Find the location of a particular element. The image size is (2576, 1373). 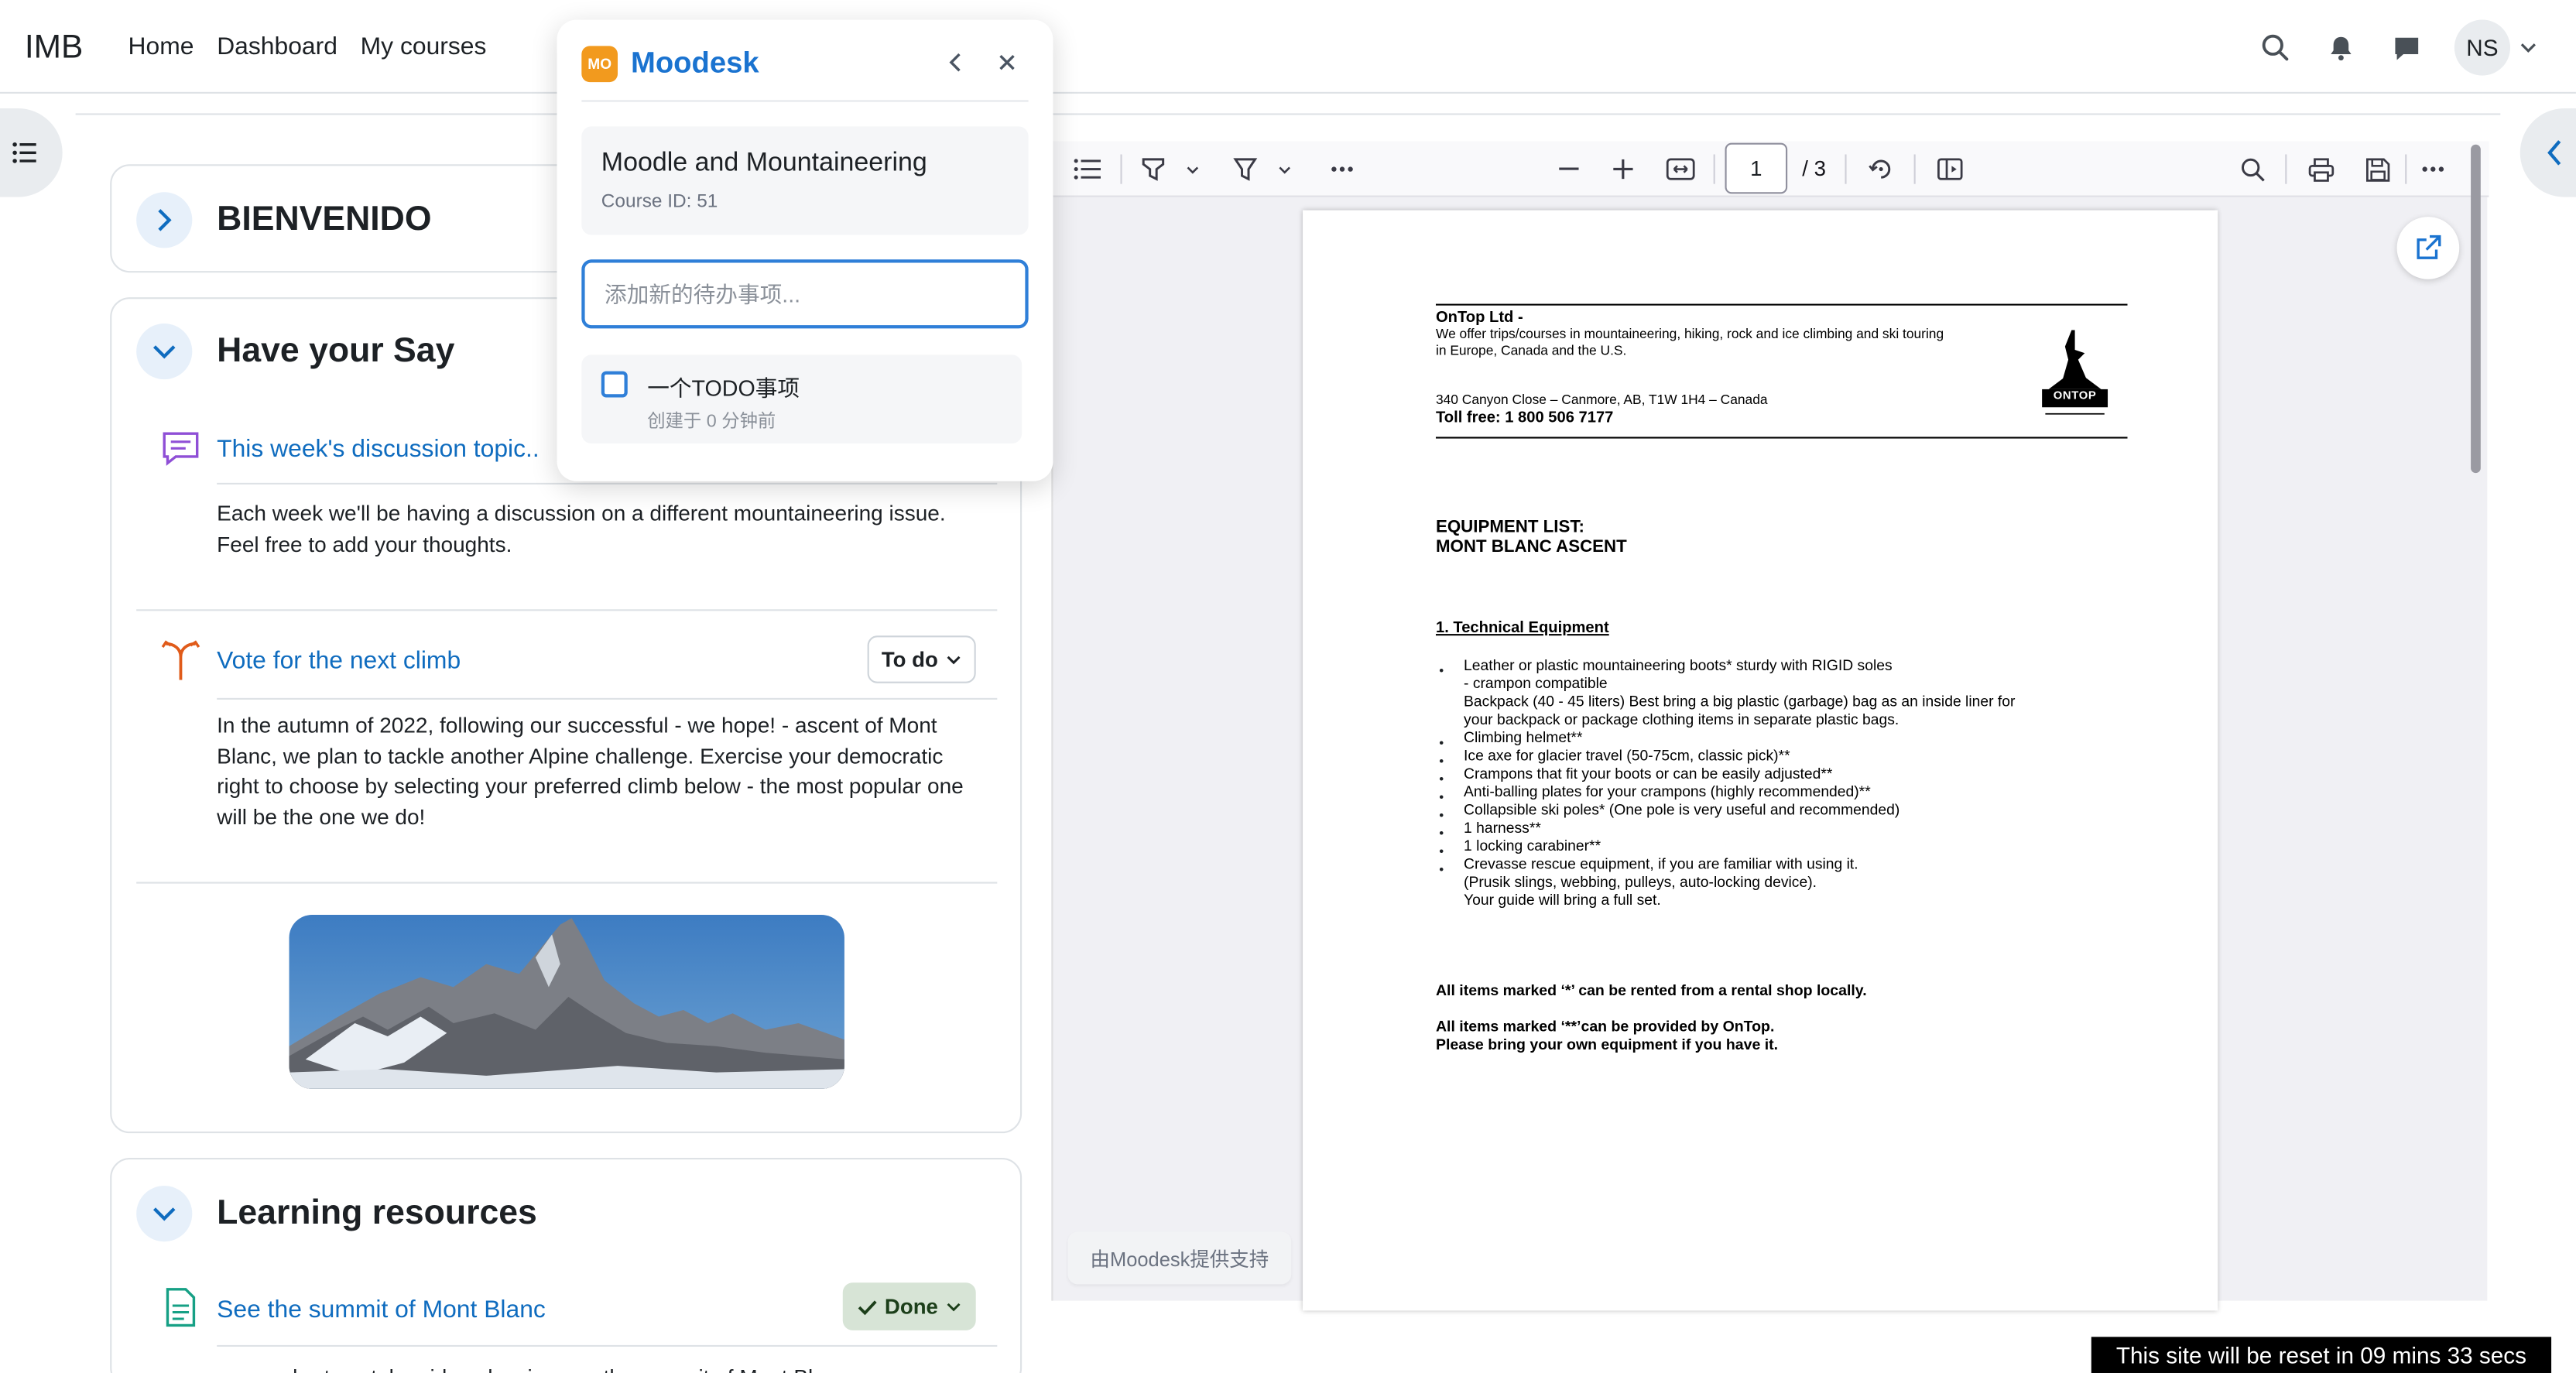

mountain-photo is located at coordinates (566, 1001).